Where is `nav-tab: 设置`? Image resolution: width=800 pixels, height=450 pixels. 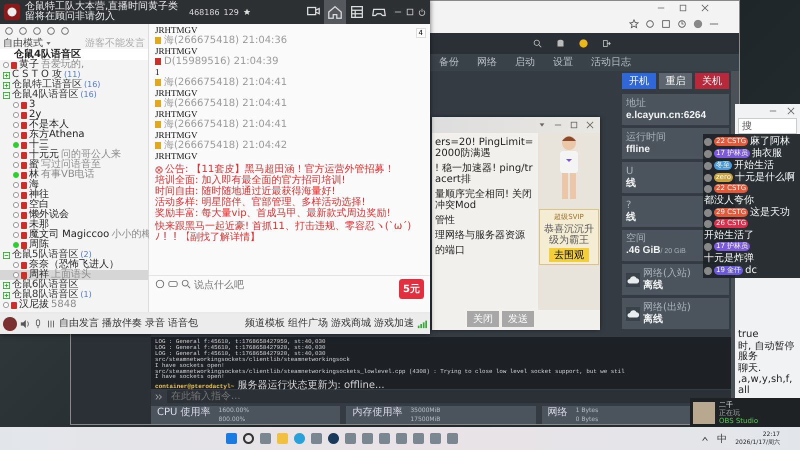
nav-tab: 设置 is located at coordinates (563, 62).